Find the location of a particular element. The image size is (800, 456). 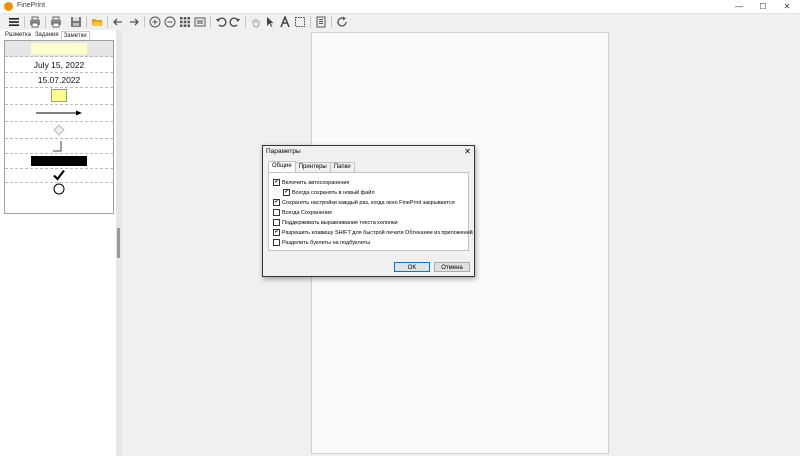

undo-button is located at coordinates (221, 22).